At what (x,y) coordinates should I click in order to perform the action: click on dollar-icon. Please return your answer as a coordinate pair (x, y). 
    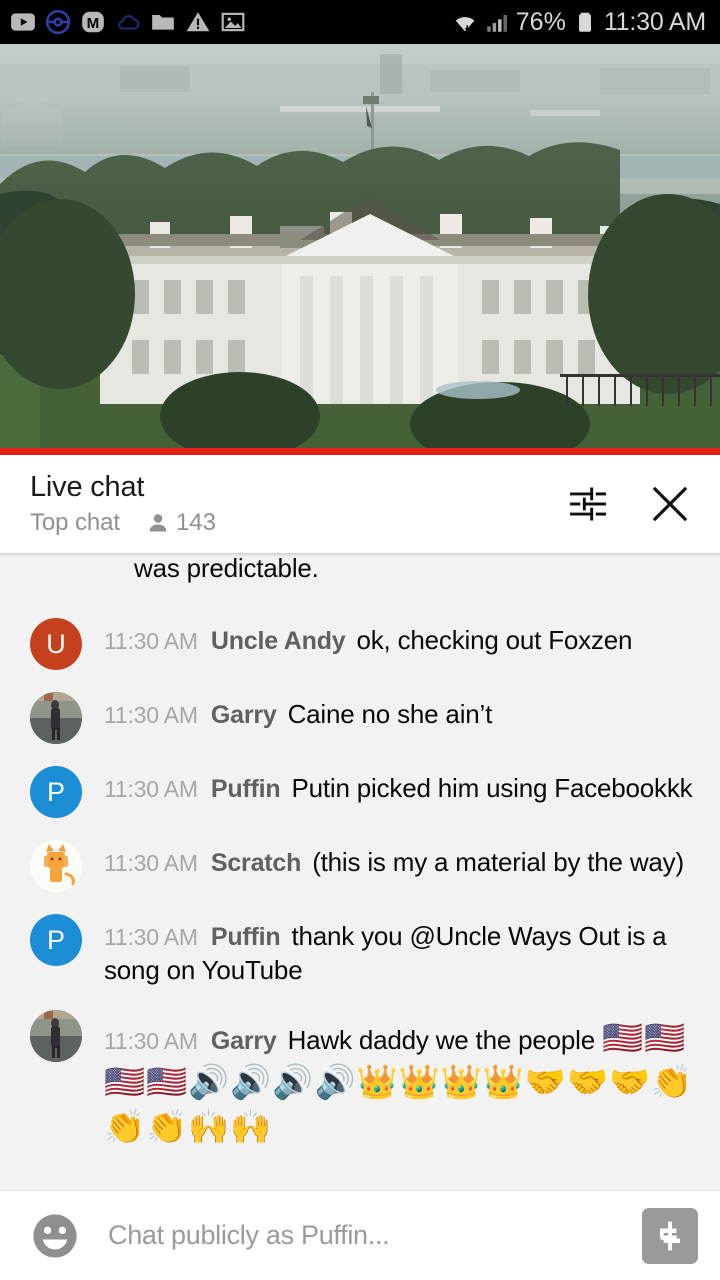
    Looking at the image, I should click on (670, 1235).